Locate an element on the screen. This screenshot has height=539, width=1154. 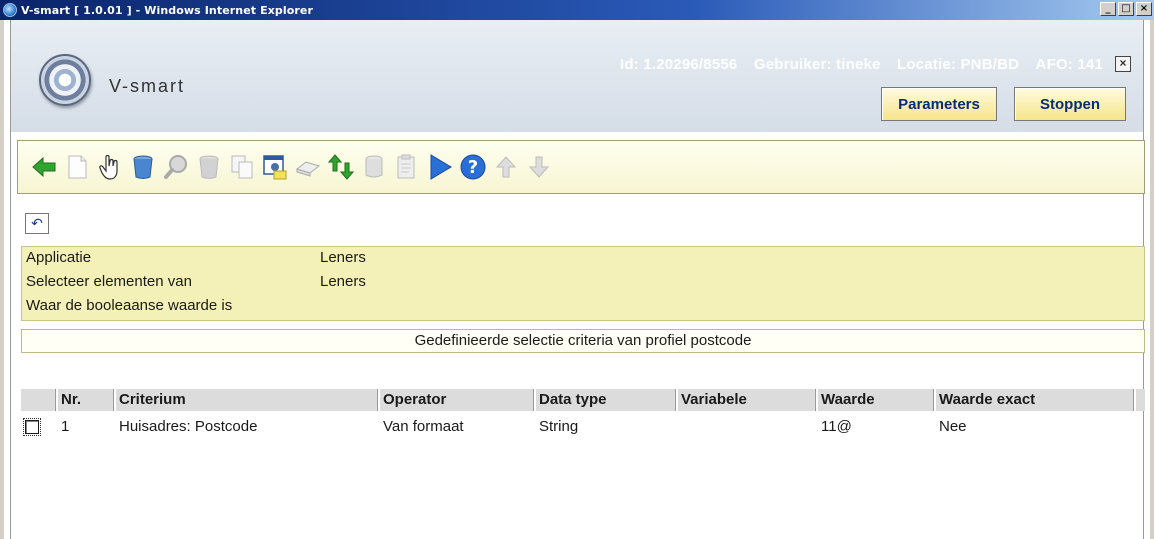
toolbar: ? is located at coordinates (581, 167).